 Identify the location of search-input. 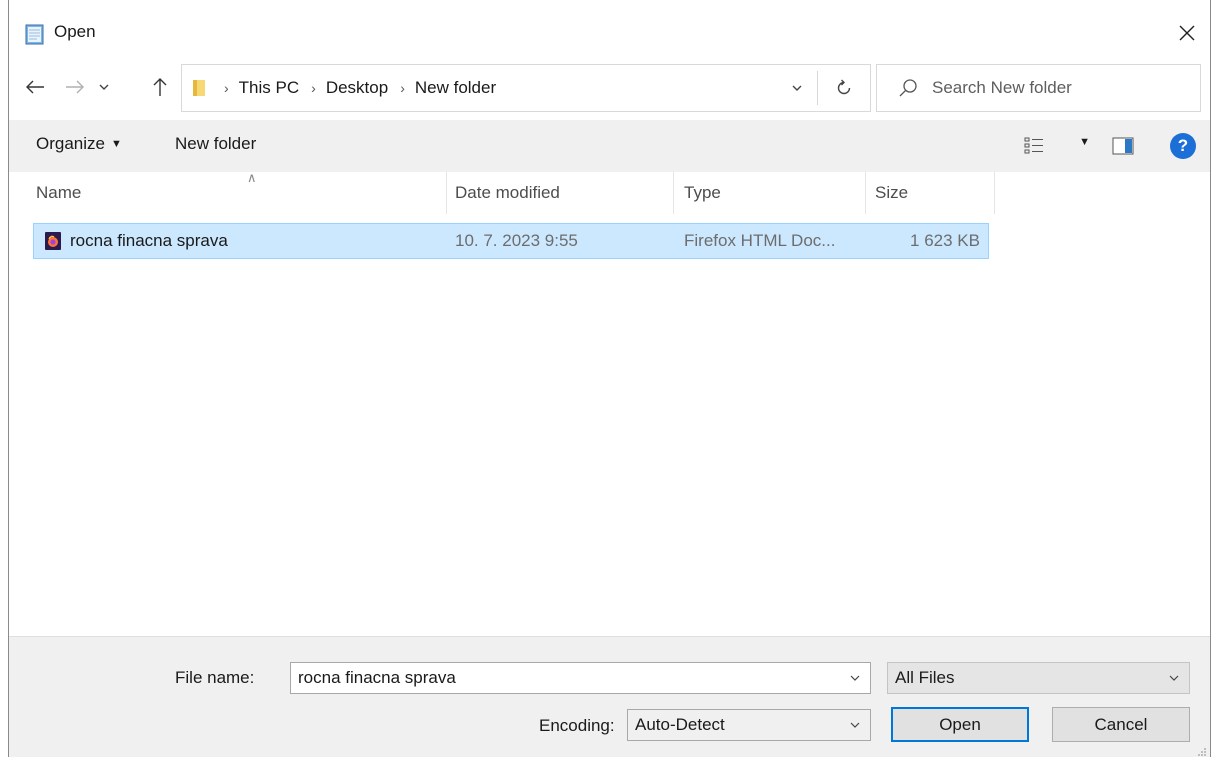
(1059, 88).